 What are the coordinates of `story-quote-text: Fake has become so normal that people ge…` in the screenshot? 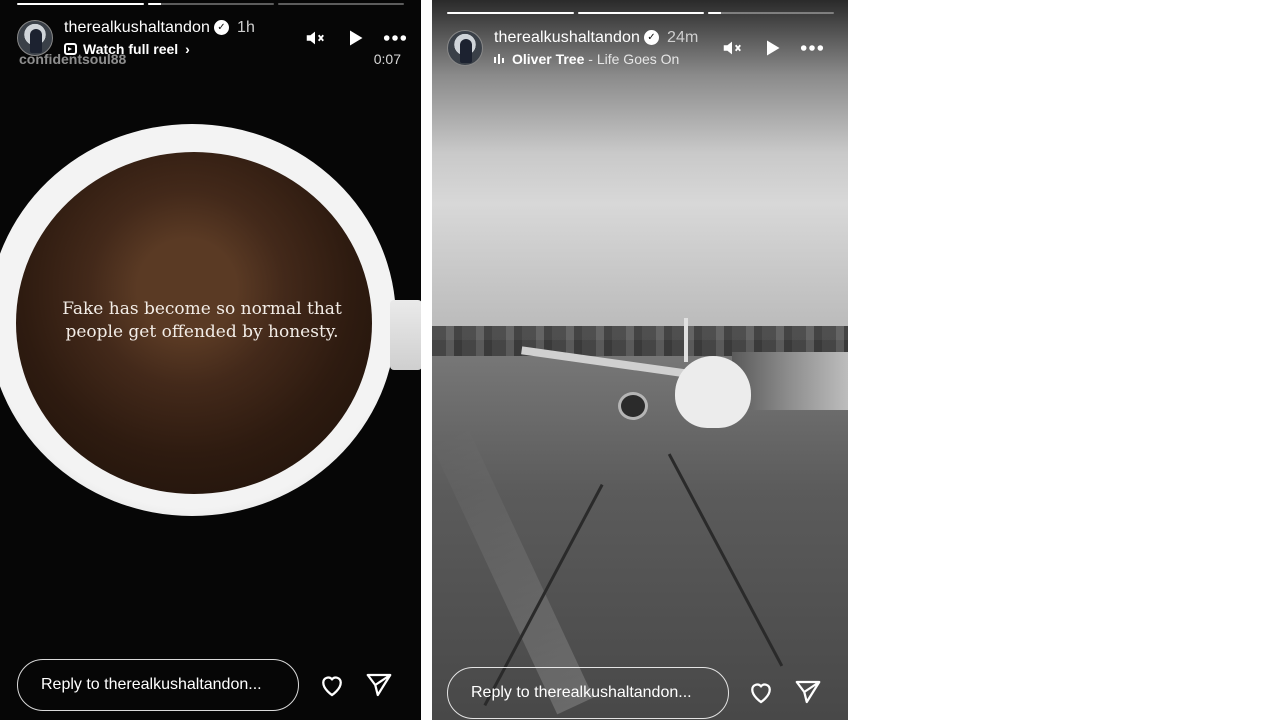 It's located at (202, 320).